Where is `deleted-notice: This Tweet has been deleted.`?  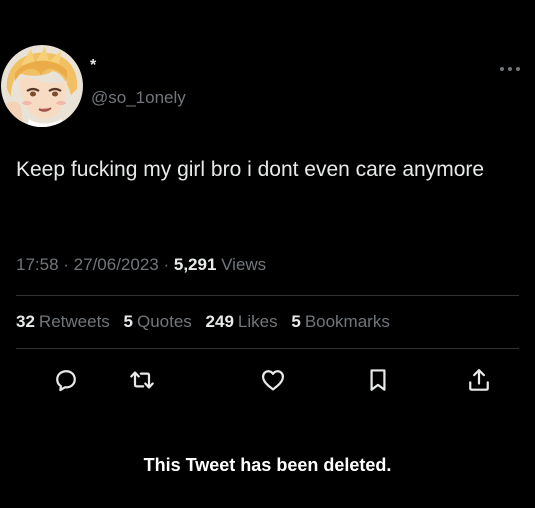
deleted-notice: This Tweet has been deleted. is located at coordinates (267, 465).